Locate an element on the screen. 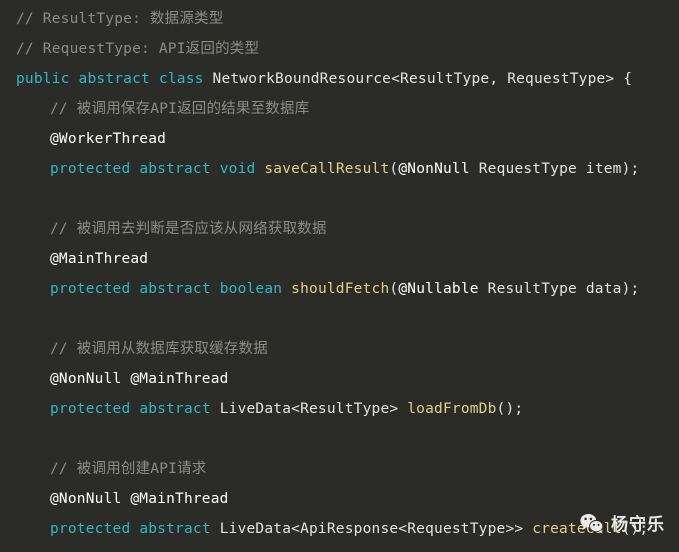 The width and height of the screenshot is (679, 552). code-token-comment: // 被调用保存API返回的结果至数据库 is located at coordinates (180, 109).